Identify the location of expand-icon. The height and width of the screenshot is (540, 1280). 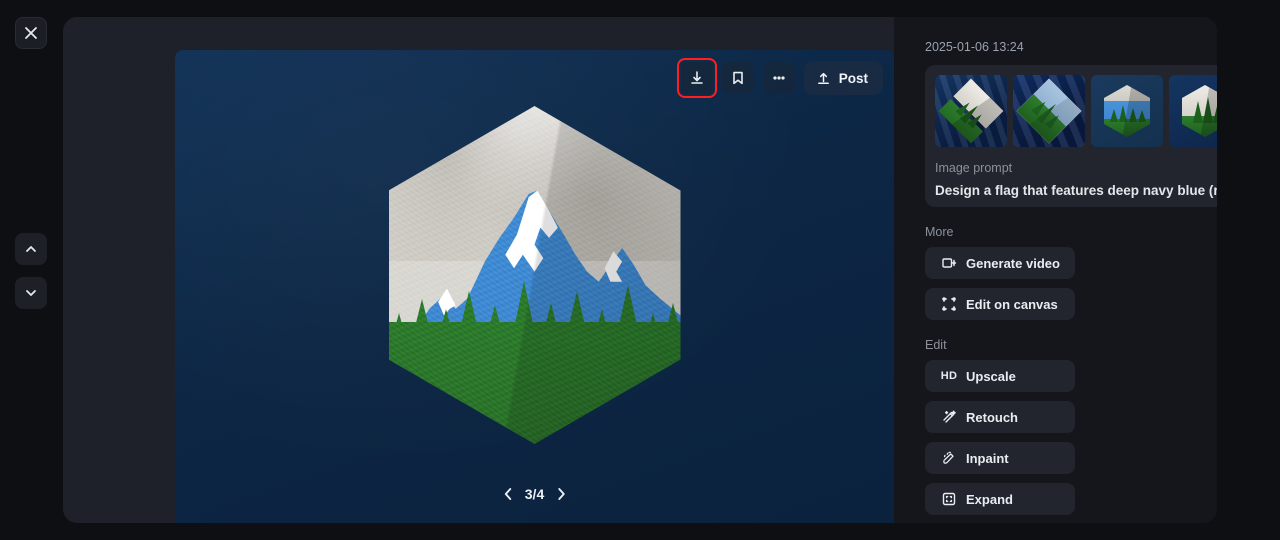
(949, 499).